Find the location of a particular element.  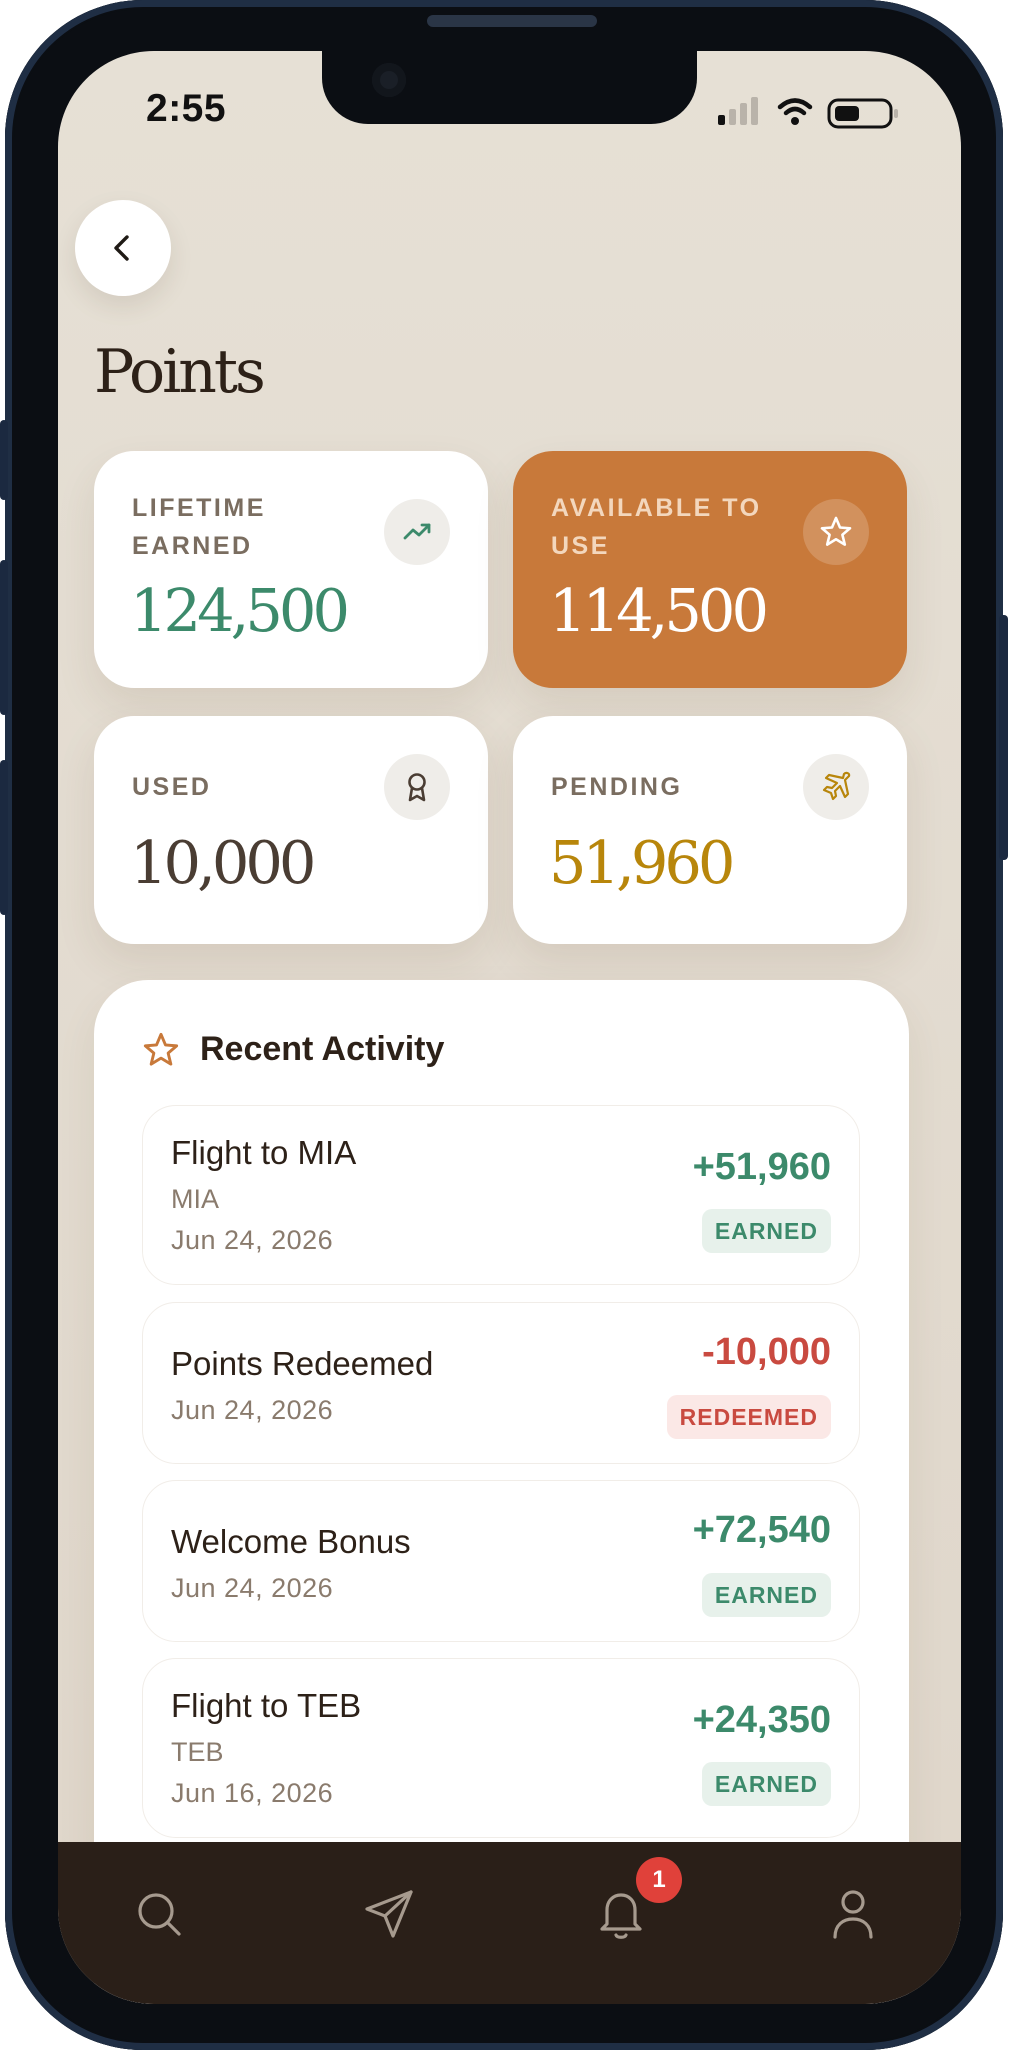

lifetime-earned-card: LIFETIME EARNED 124,500 is located at coordinates (291, 569).